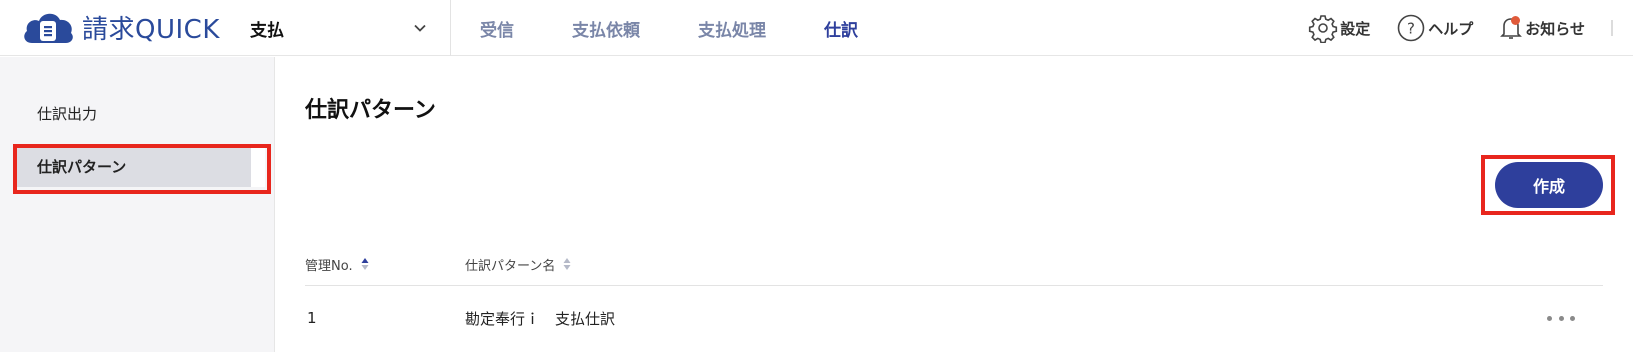 The height and width of the screenshot is (352, 1633). What do you see at coordinates (954, 318) in the screenshot?
I see `table-row: 1 勘定奉行ｉ 支払仕訳` at bounding box center [954, 318].